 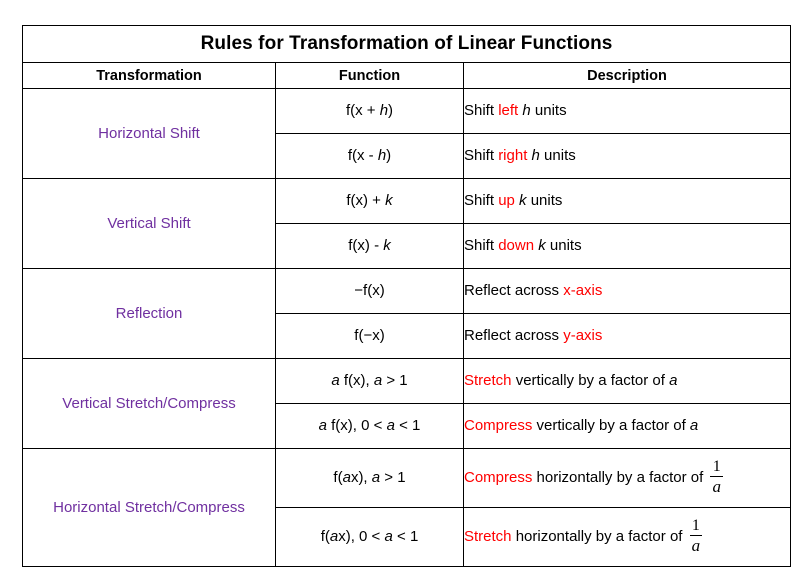 I want to click on function-cell: f(x - h), so click(x=369, y=156).